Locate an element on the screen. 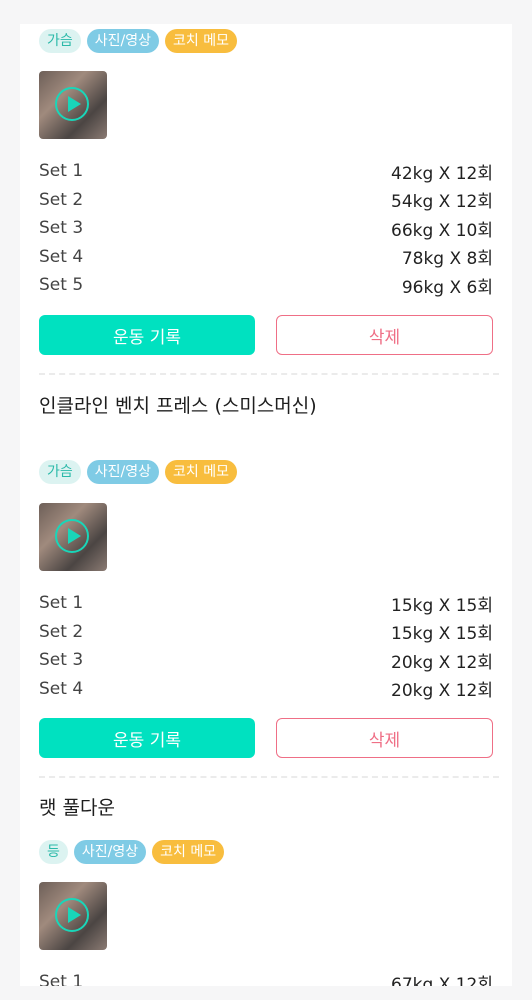 This screenshot has width=532, height=1000. set-list: Set 1 67kg X 12회 is located at coordinates (266, 977).